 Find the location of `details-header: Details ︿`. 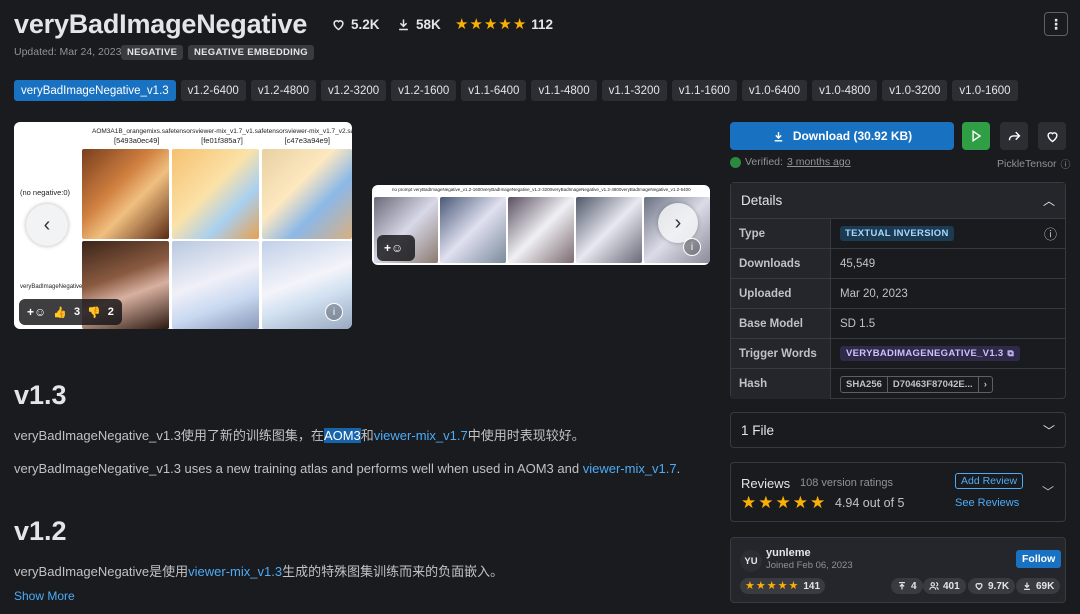

details-header: Details ︿ is located at coordinates (898, 201).